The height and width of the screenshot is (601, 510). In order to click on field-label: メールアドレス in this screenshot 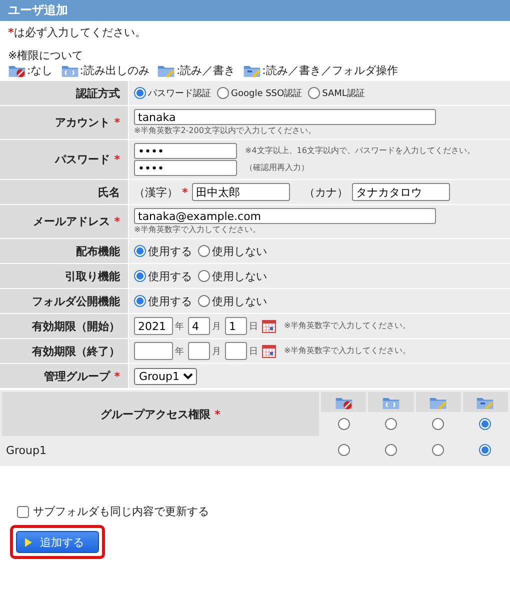, I will do `click(71, 221)`.